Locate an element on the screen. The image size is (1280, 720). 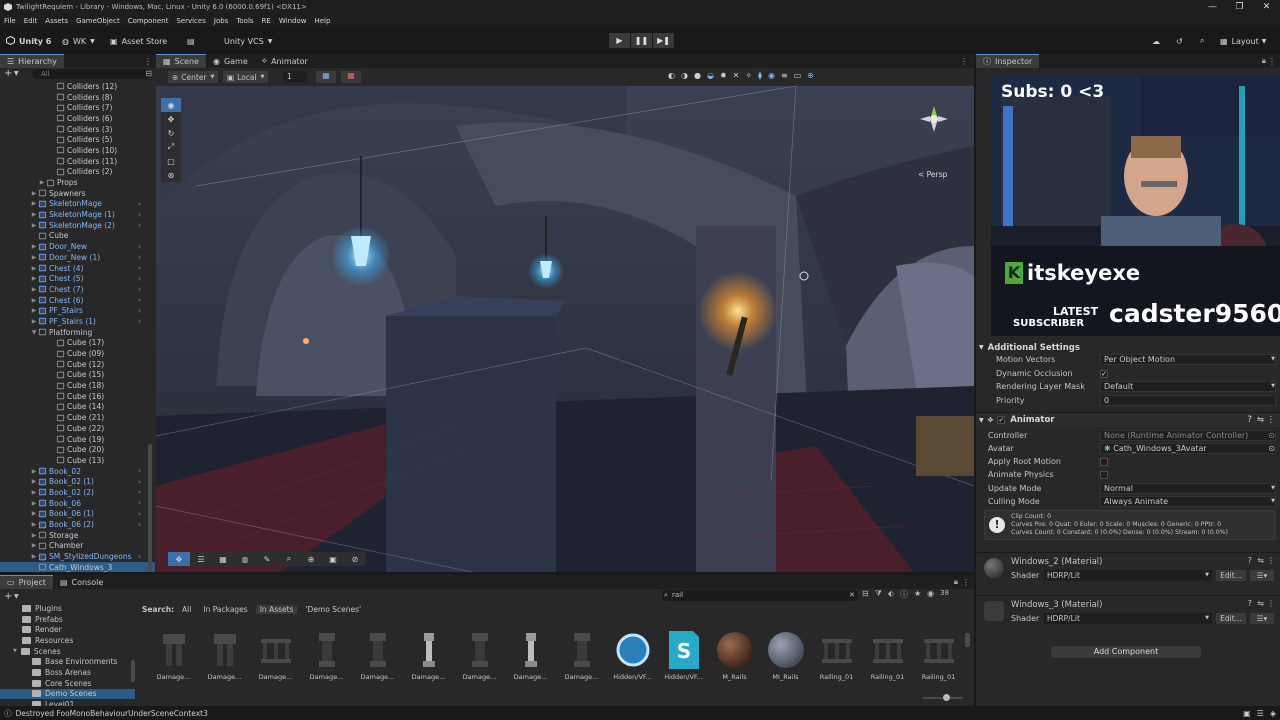
folder-item: Base Environments is located at coordinates (67, 661).